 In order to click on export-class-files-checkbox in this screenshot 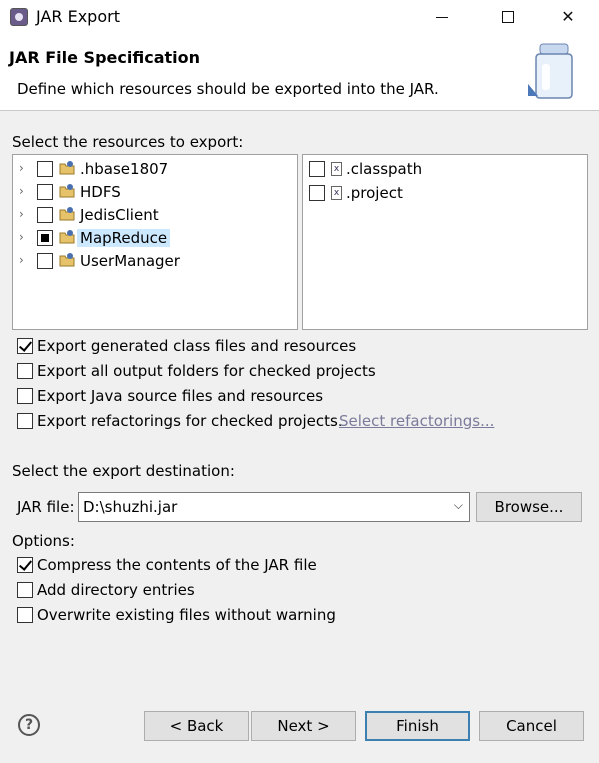, I will do `click(25, 346)`.